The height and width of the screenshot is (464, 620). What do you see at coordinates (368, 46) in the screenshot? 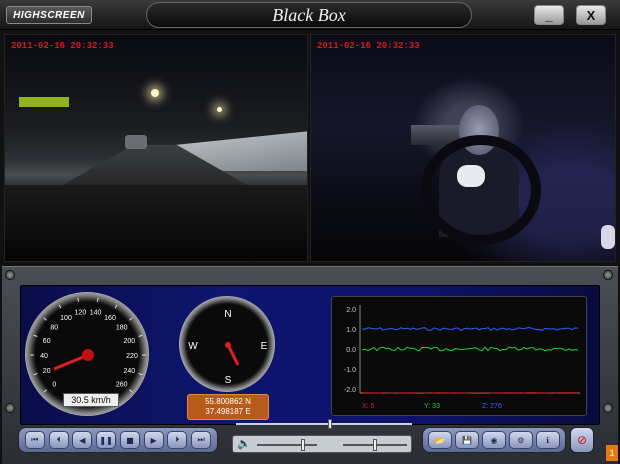
I see `cabin-timestamp: 2011-02-16 20:32:33` at bounding box center [368, 46].